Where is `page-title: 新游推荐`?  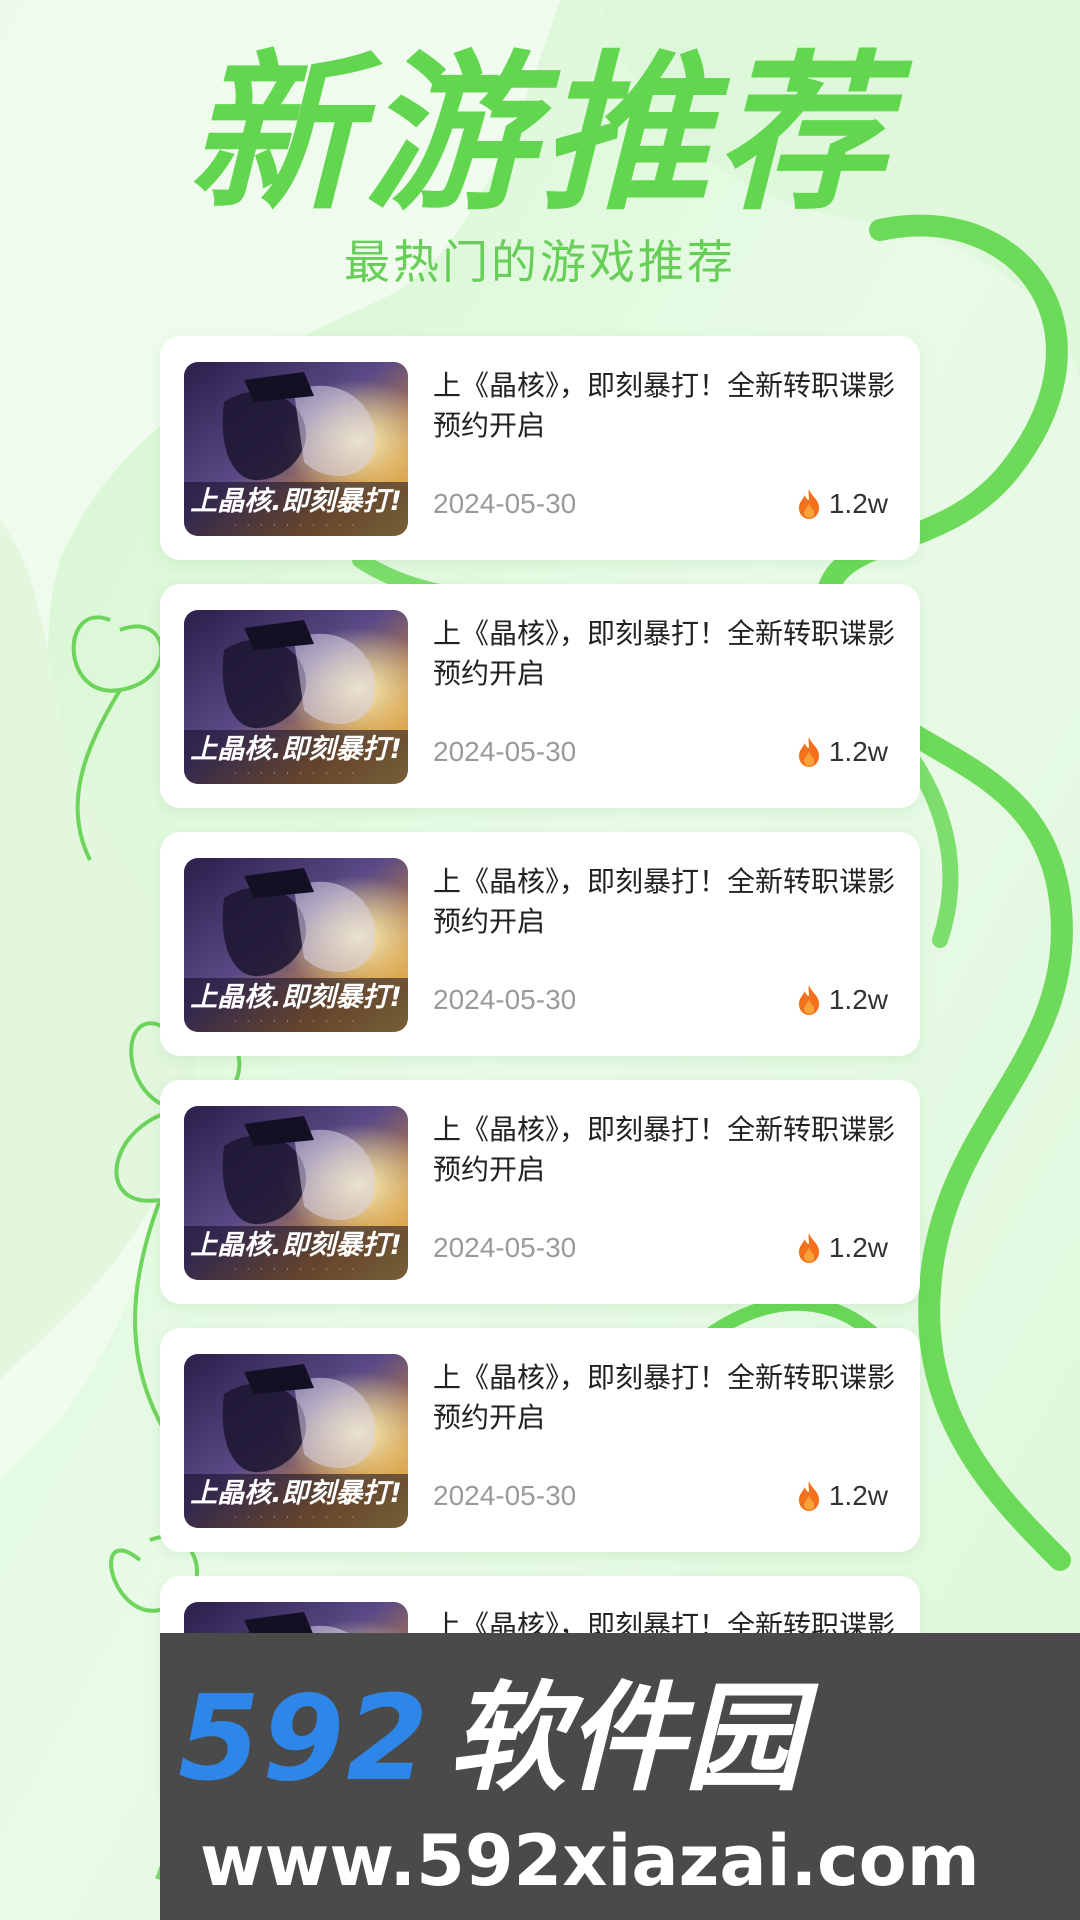 page-title: 新游推荐 is located at coordinates (539, 135).